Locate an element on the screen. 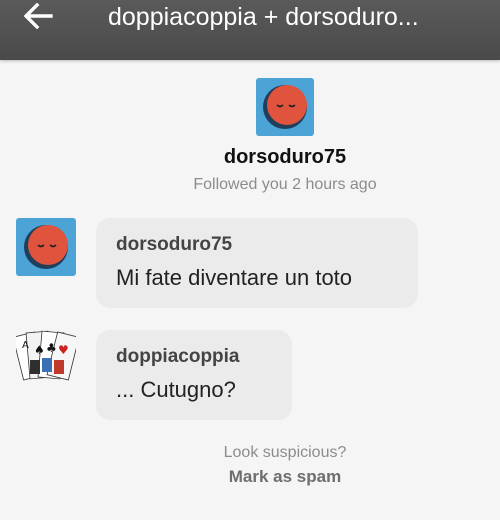 This screenshot has width=500, height=520. profile-avatar is located at coordinates (285, 107).